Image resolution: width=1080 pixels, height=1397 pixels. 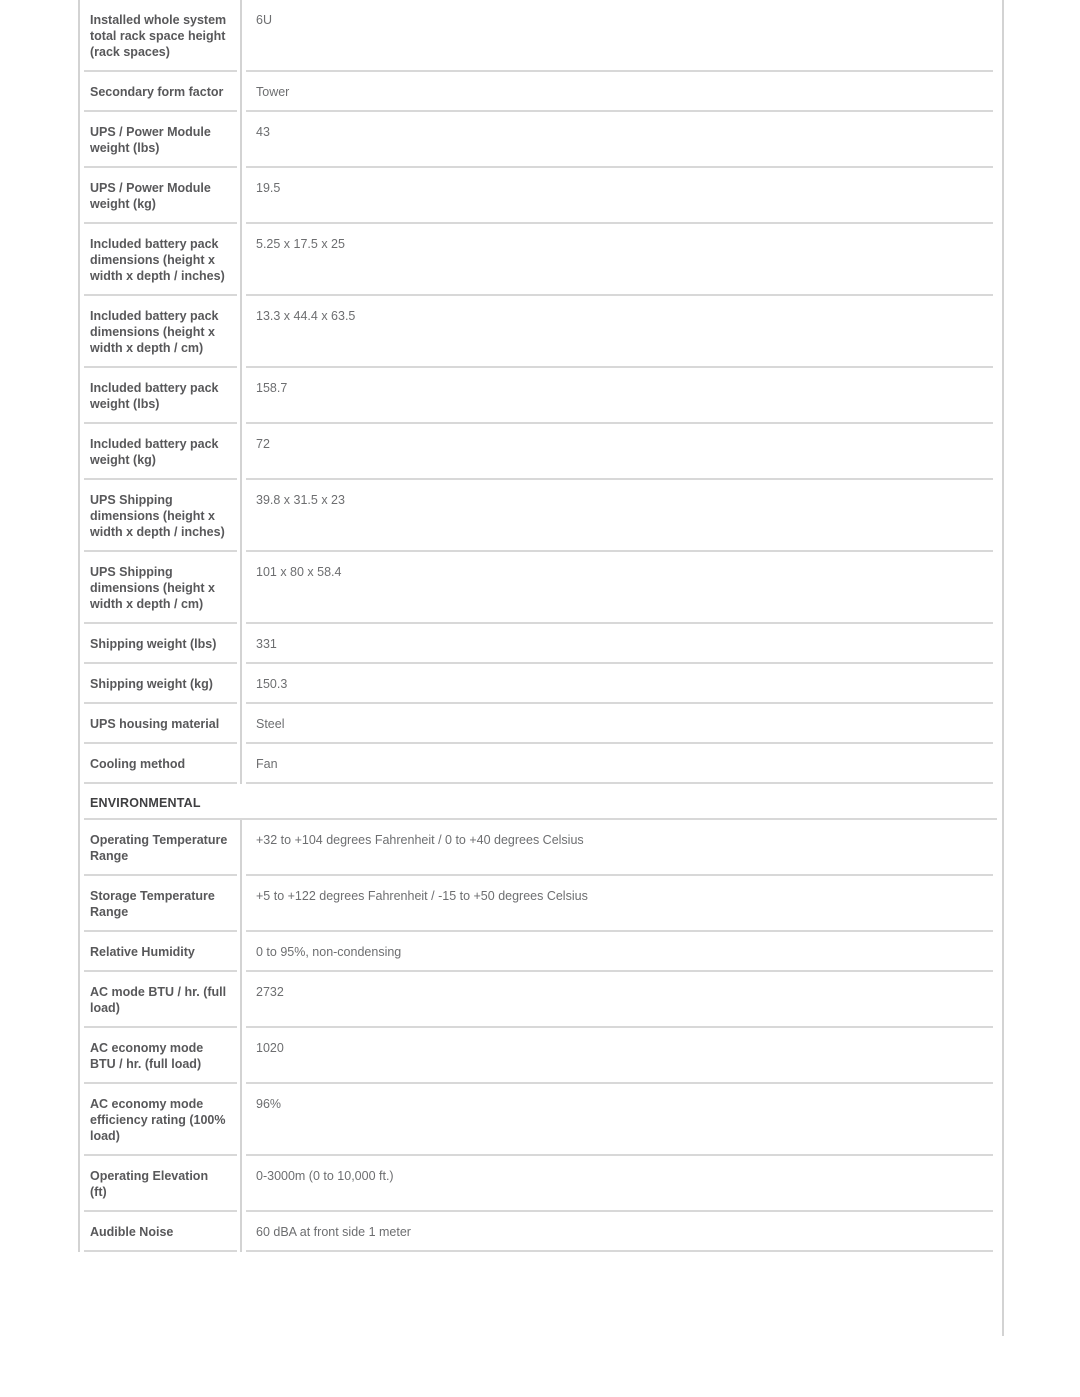 I want to click on spec-value: 6U, so click(x=619, y=36).